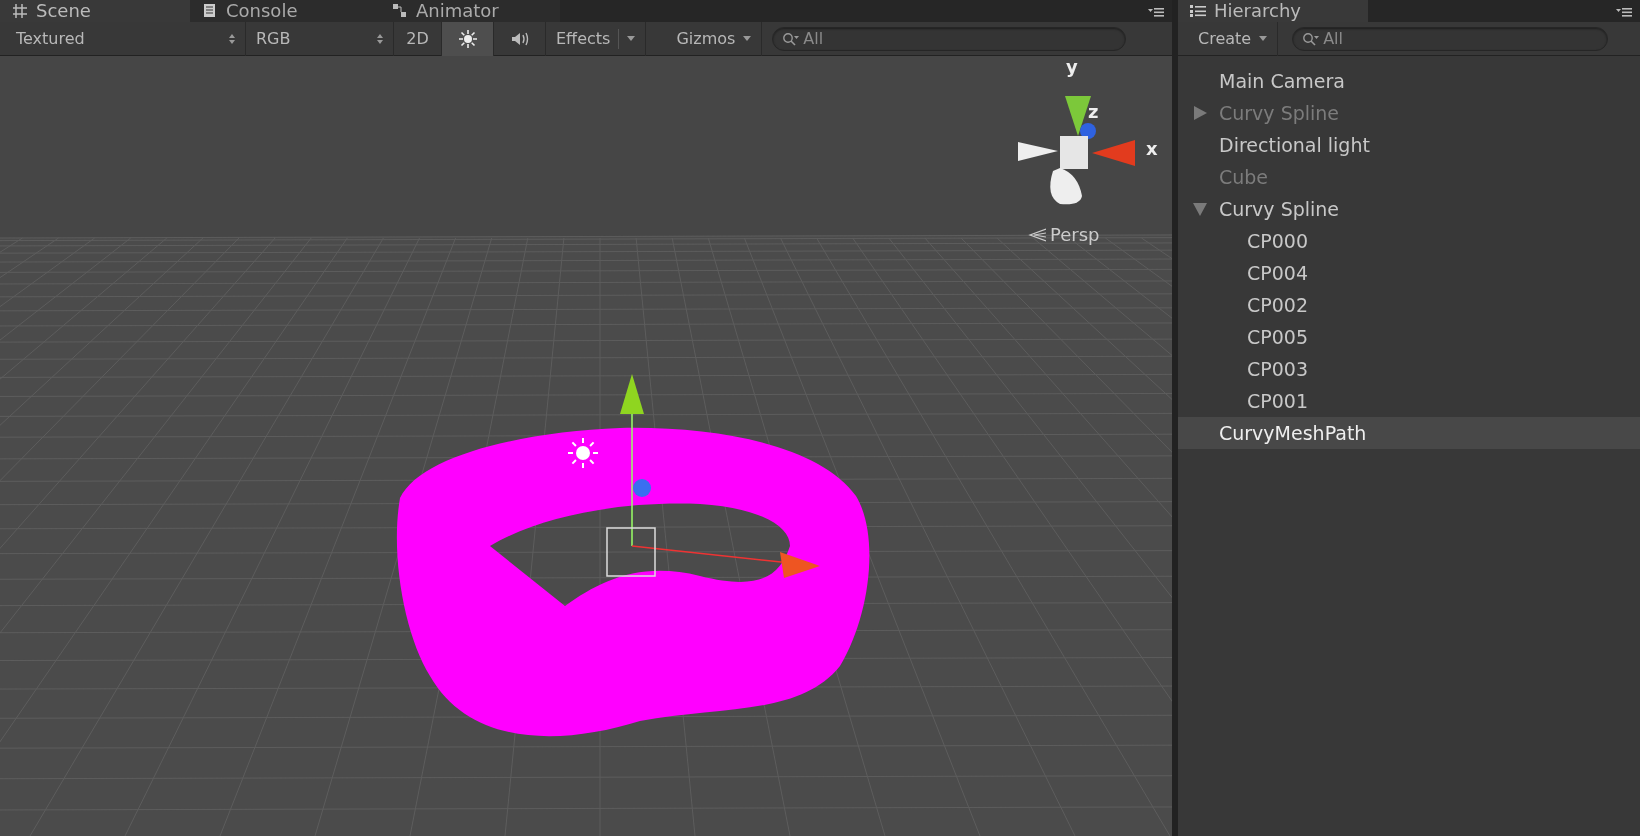 The height and width of the screenshot is (836, 1640). Describe the element at coordinates (1409, 273) in the screenshot. I see `hierarchy-item: CP004` at that location.